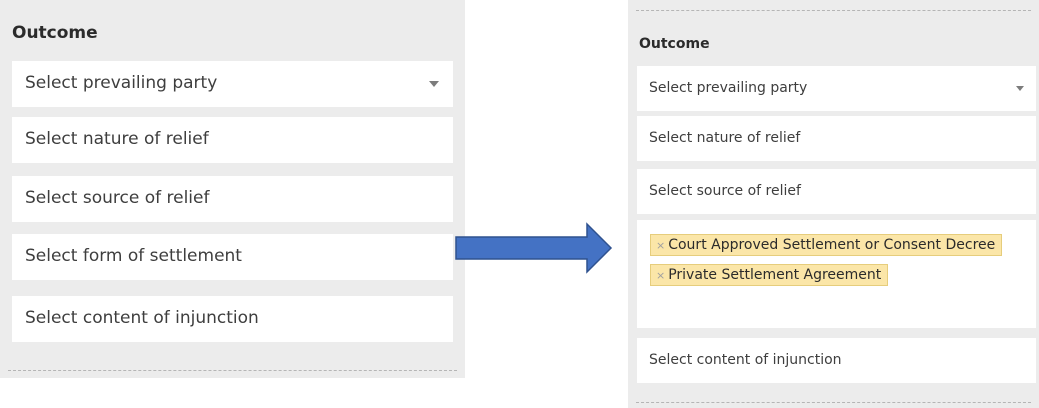 Image resolution: width=1039 pixels, height=408 pixels. Describe the element at coordinates (833, 10) in the screenshot. I see `section-divider-top` at that location.